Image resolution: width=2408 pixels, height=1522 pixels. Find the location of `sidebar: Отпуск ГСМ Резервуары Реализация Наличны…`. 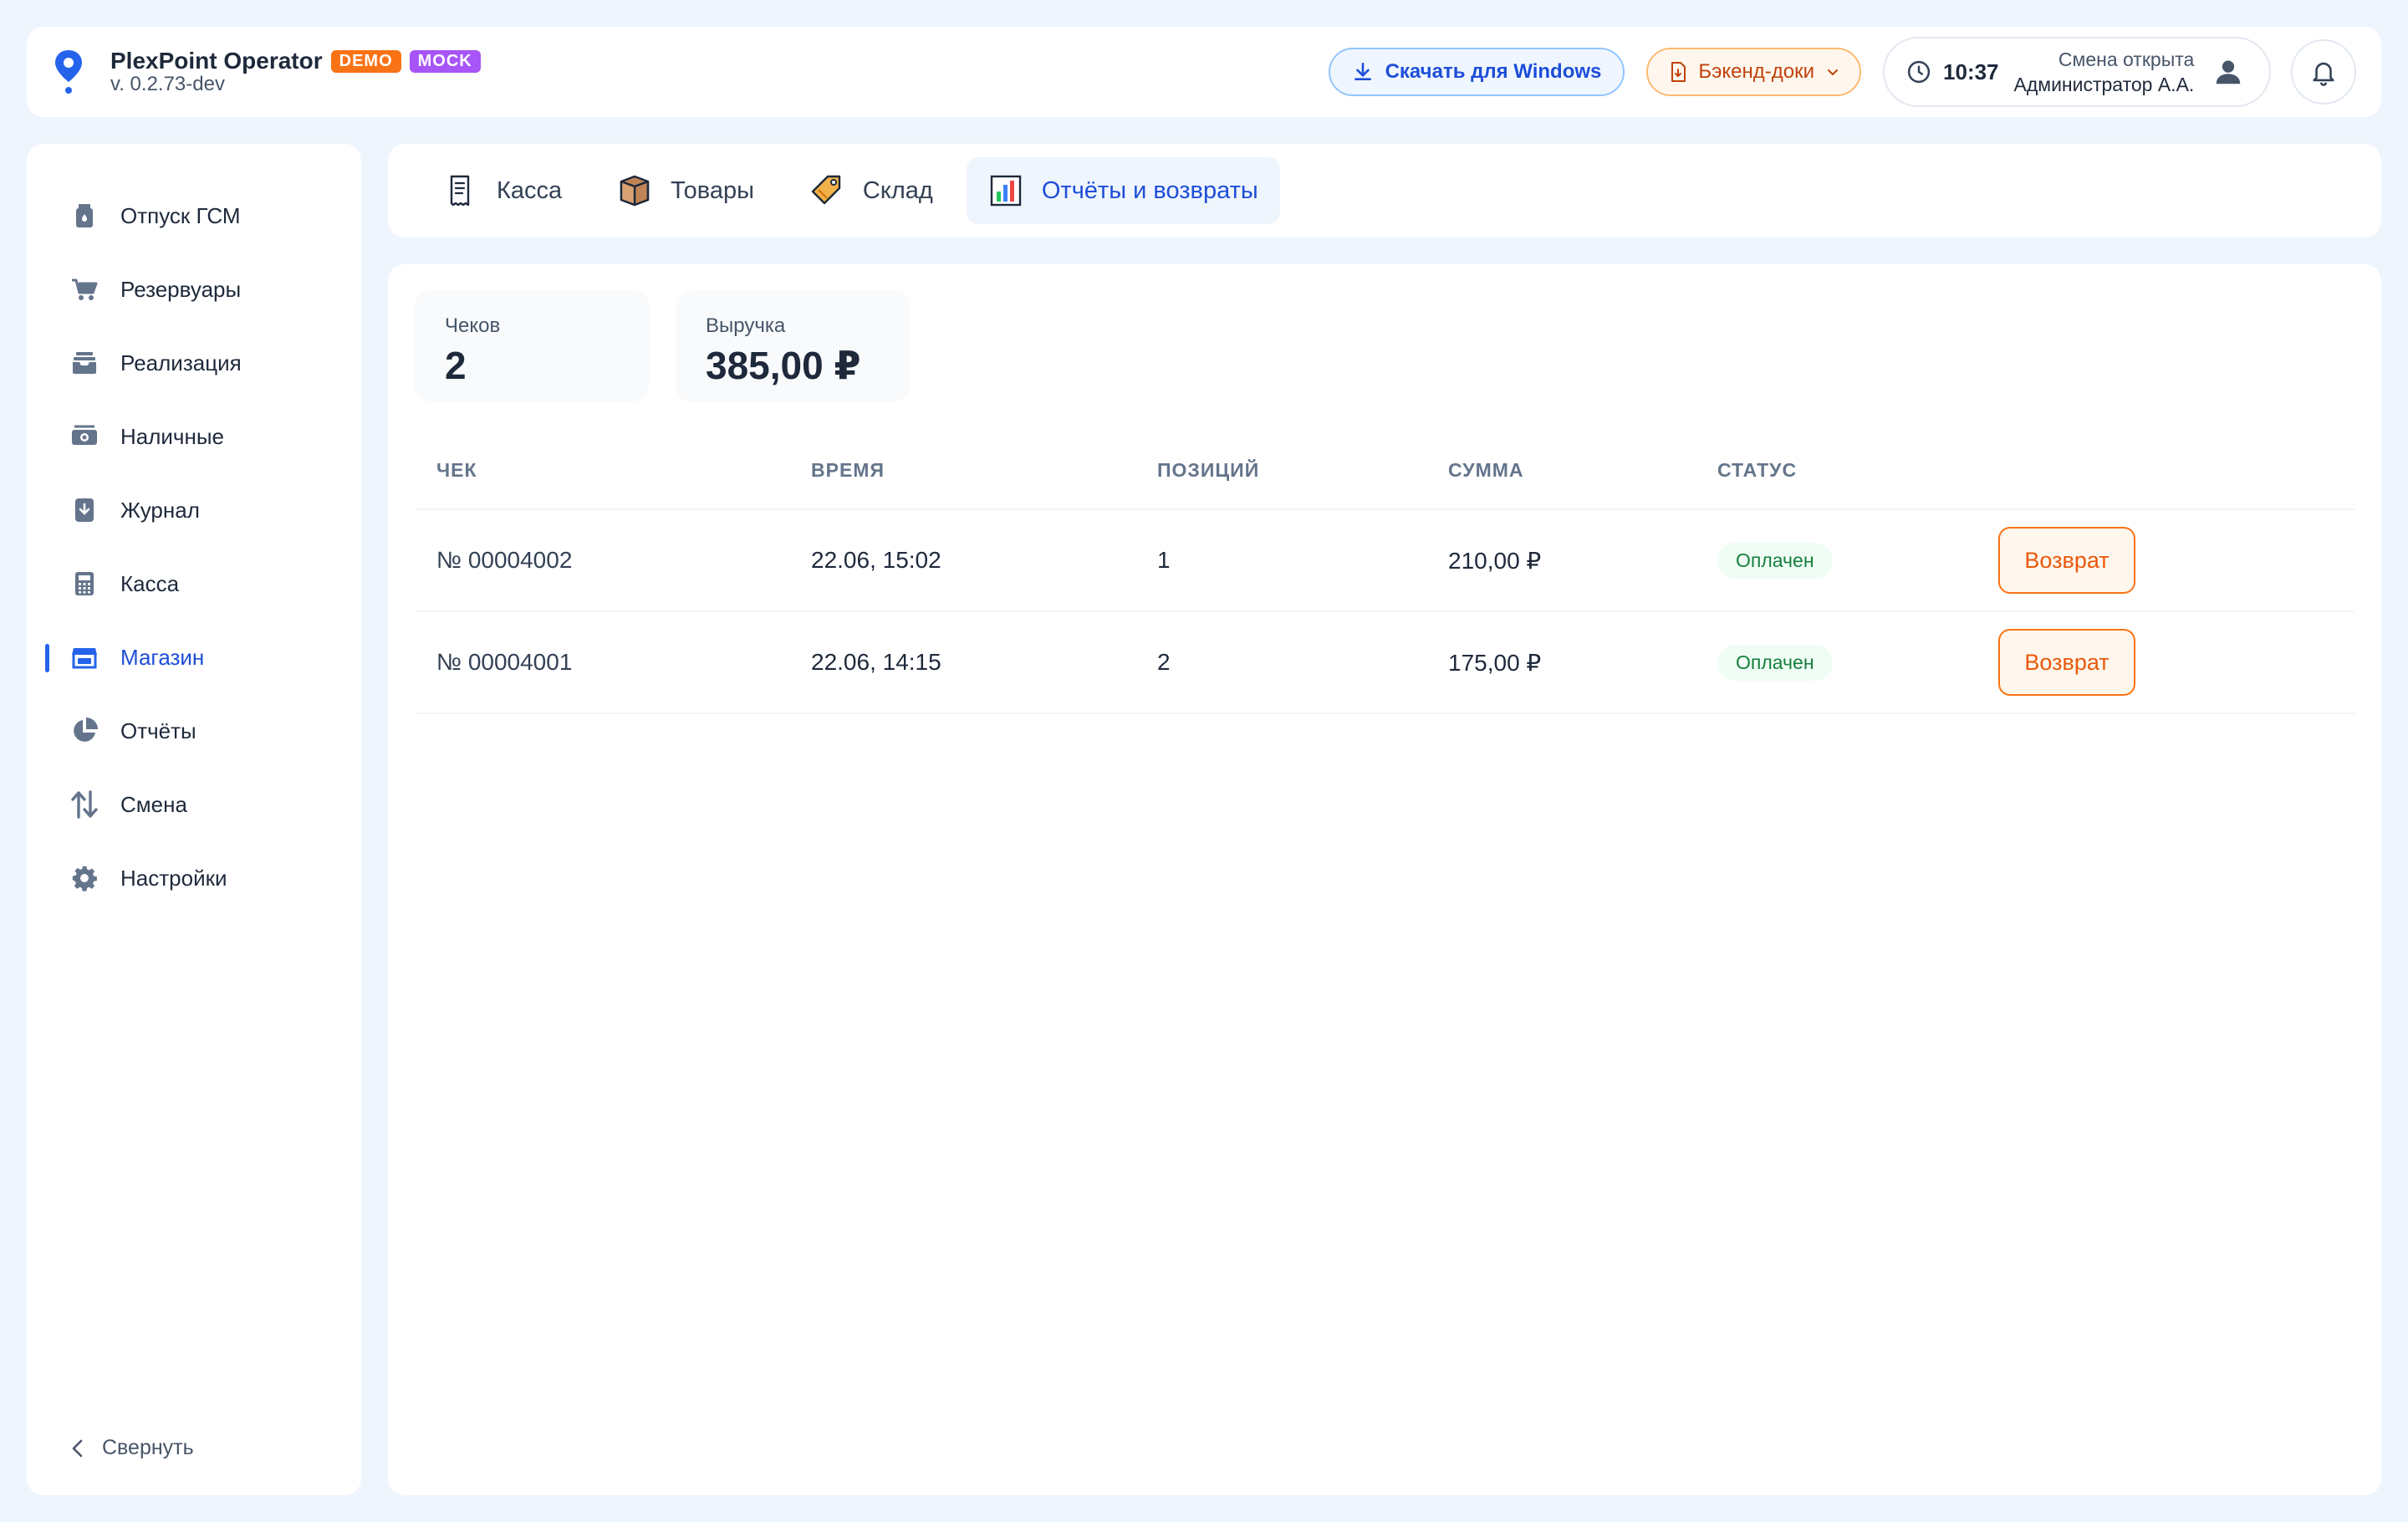

sidebar: Отпуск ГСМ Резервуары Реализация Наличны… is located at coordinates (194, 819).